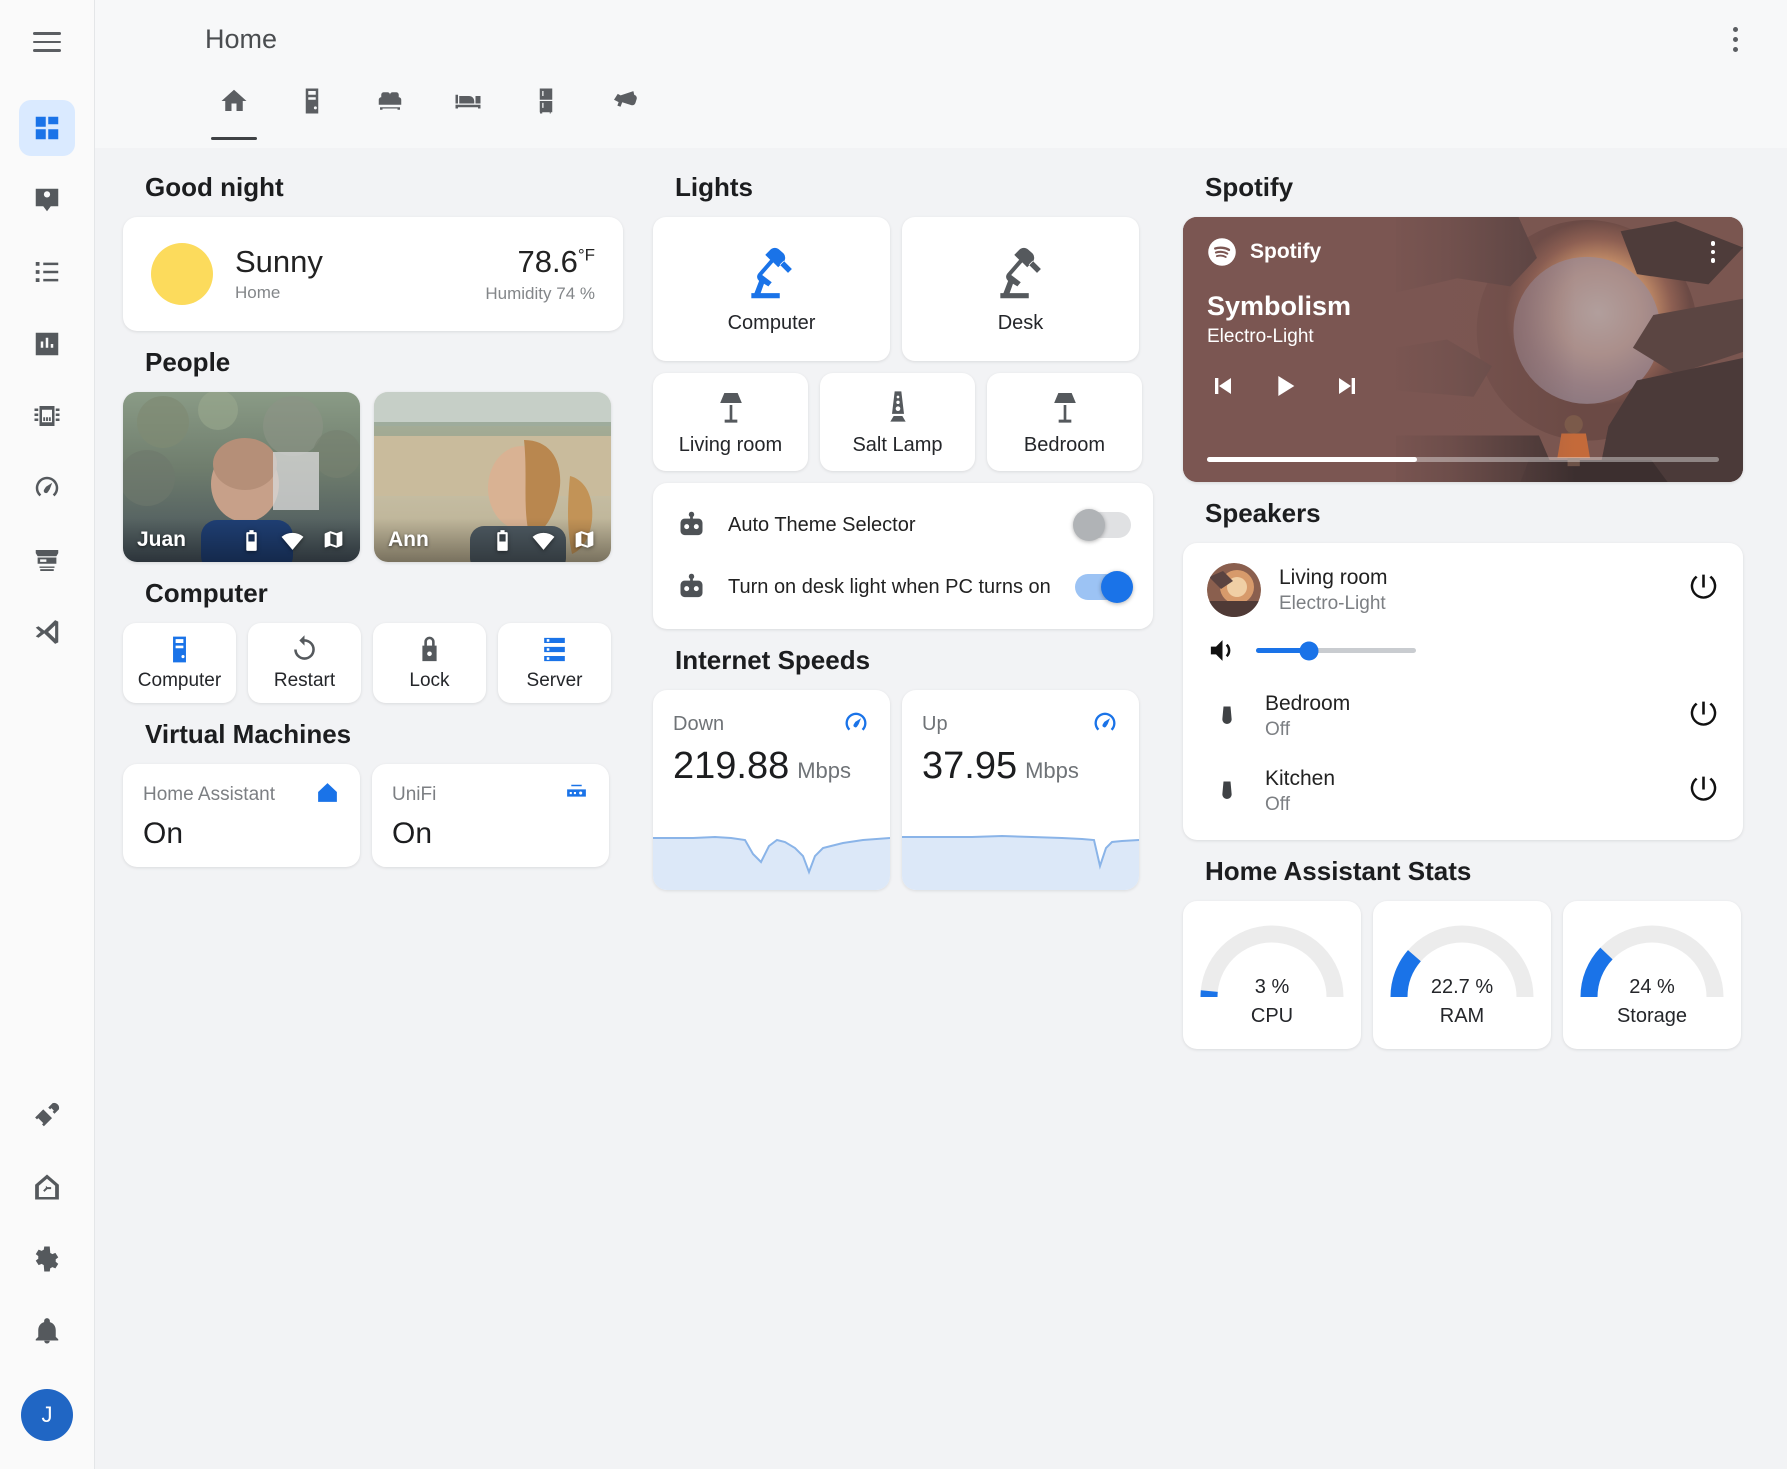 The width and height of the screenshot is (1787, 1469). Describe the element at coordinates (1463, 590) in the screenshot. I see `speaker-active-row: Living room Electro-Light` at that location.